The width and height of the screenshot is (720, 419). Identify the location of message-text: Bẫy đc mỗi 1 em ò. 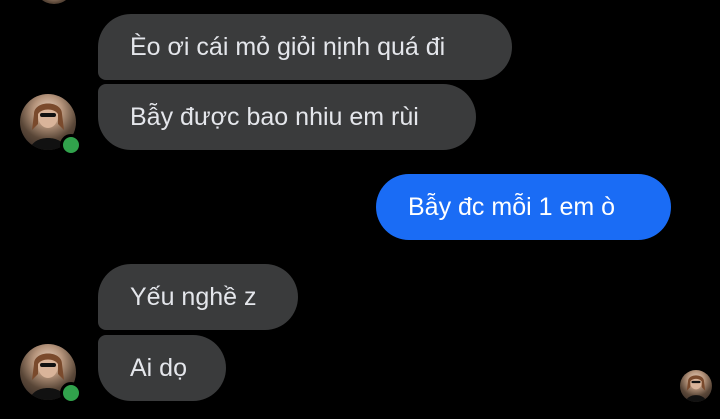
(512, 207).